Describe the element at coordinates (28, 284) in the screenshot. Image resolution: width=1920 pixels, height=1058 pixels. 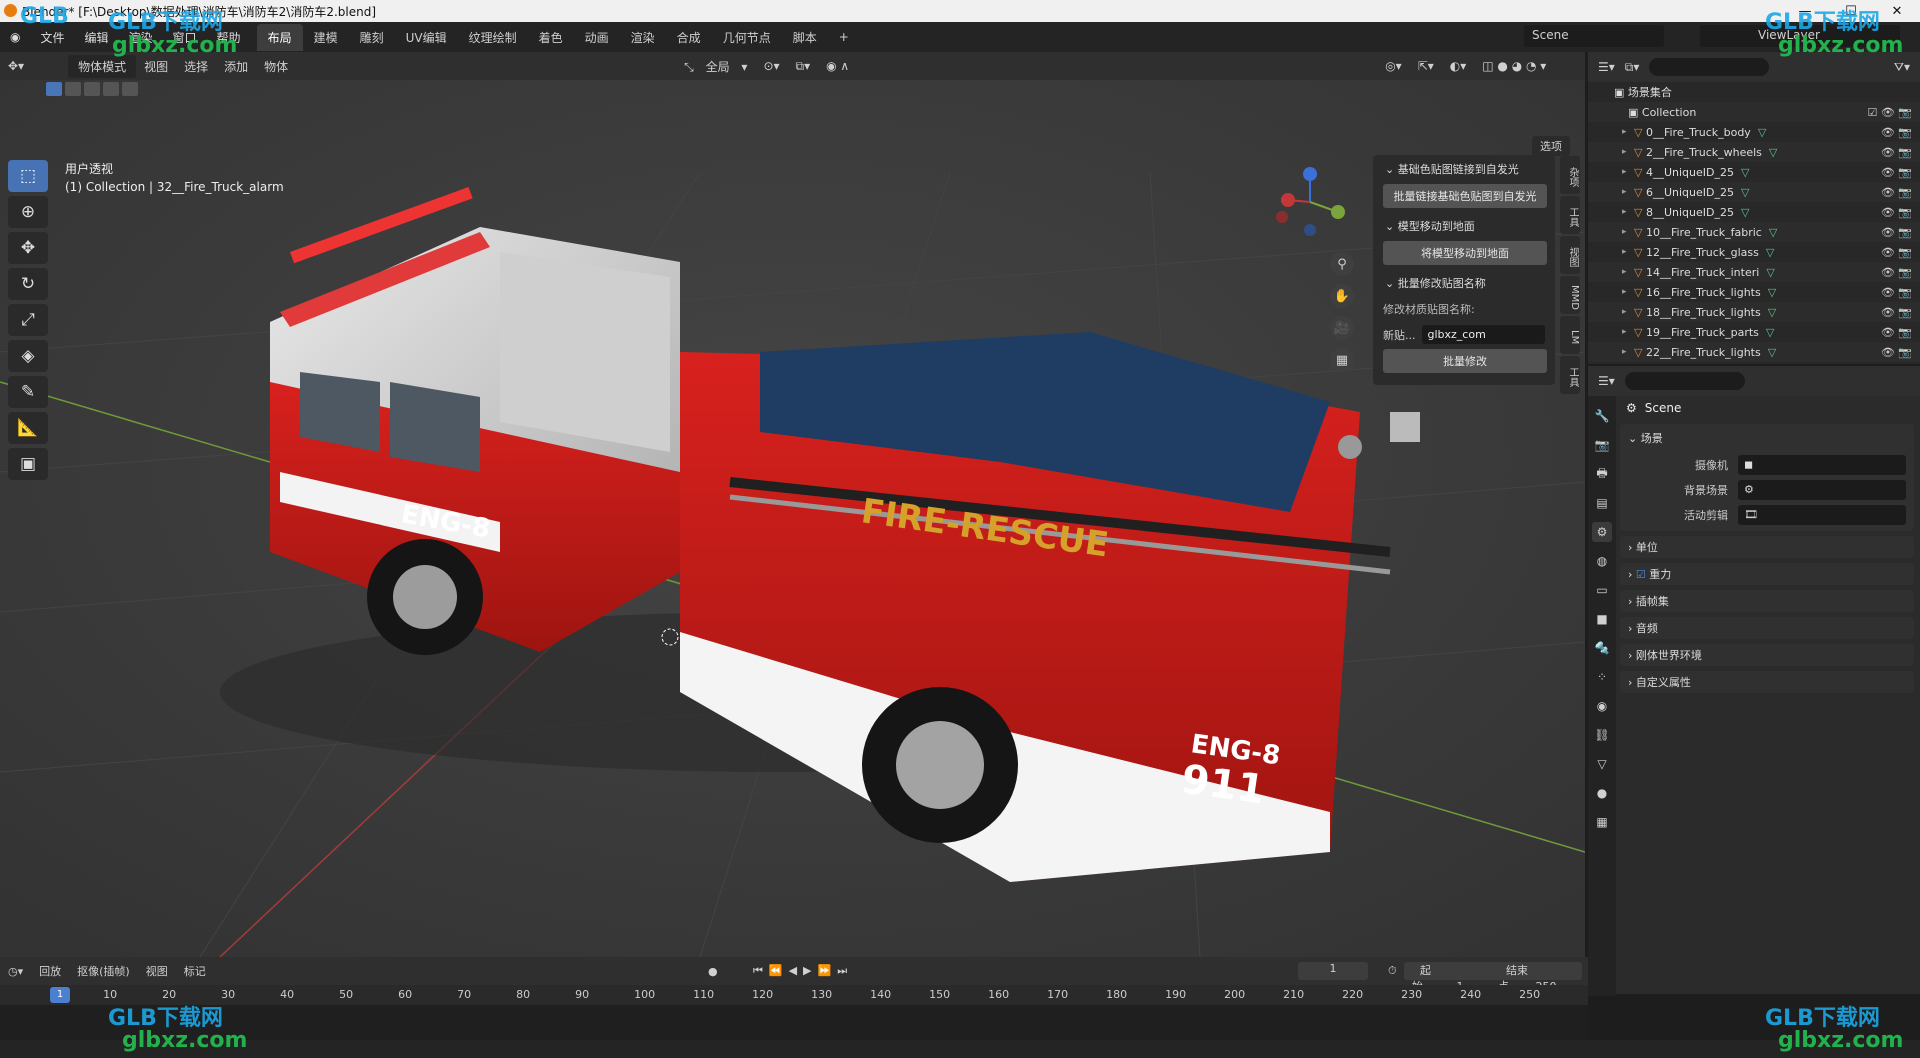
I see `rotate-tool-icon: ↻` at that location.